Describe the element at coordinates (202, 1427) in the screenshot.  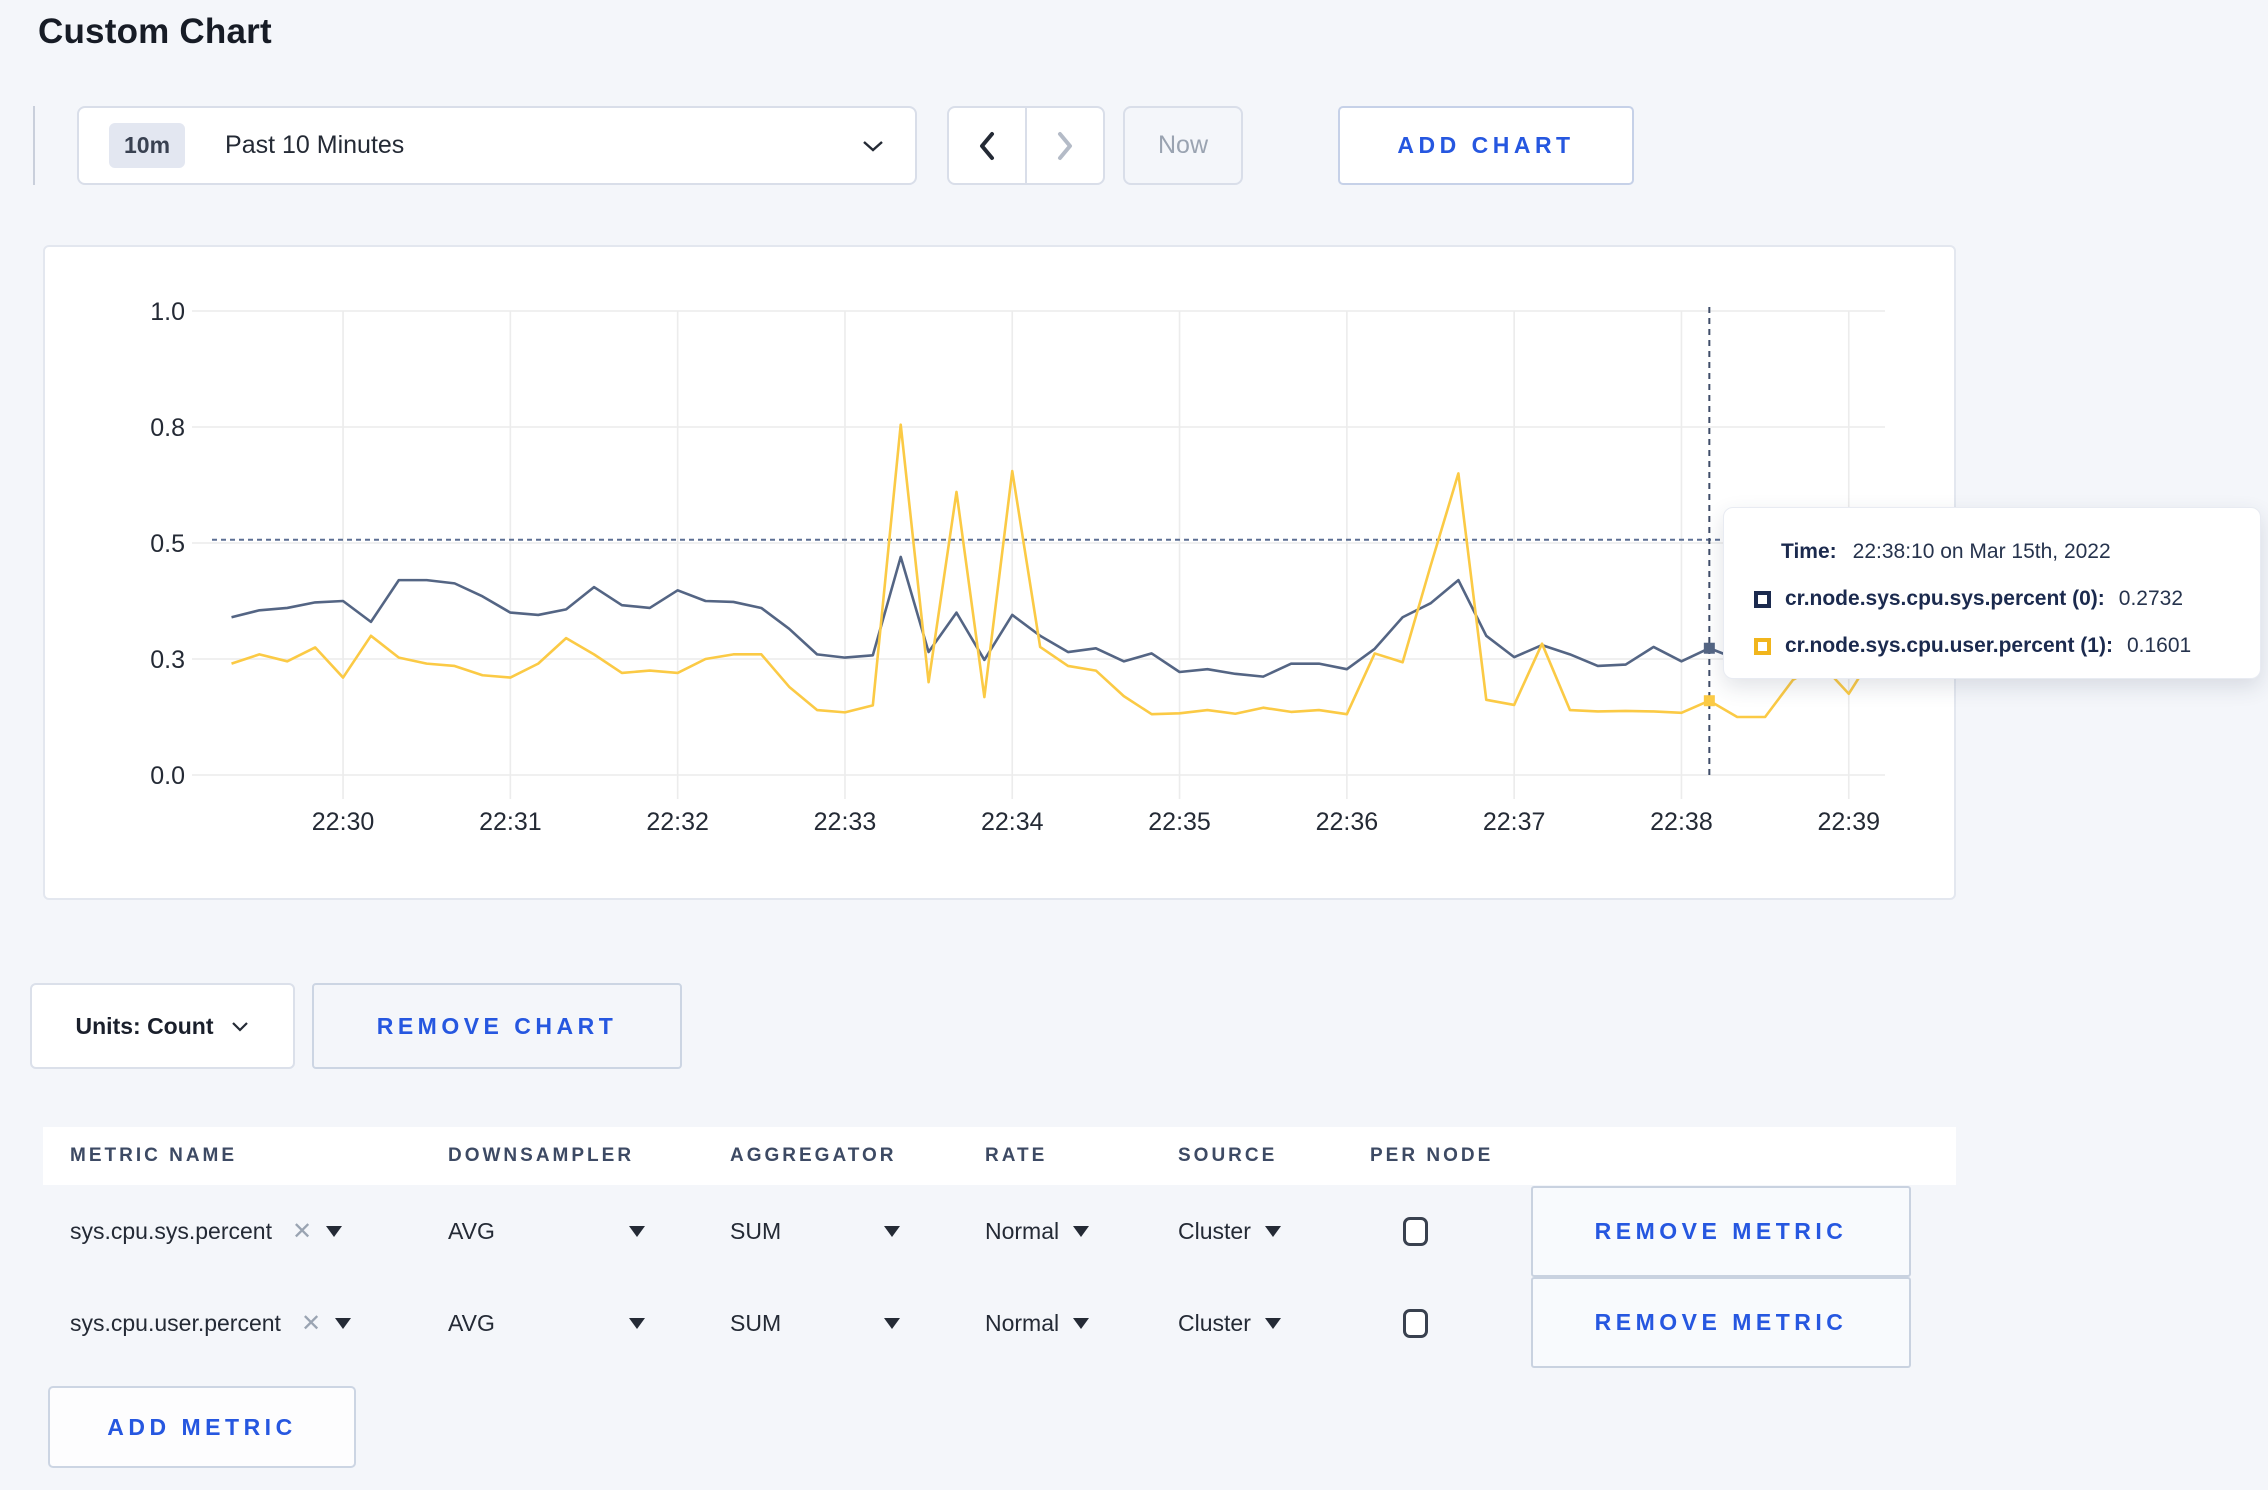
I see `add-metric-button: ADD METRIC` at that location.